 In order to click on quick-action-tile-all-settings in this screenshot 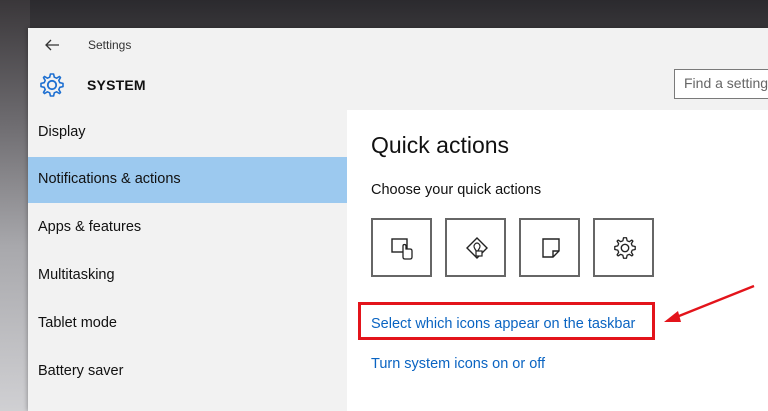, I will do `click(623, 247)`.